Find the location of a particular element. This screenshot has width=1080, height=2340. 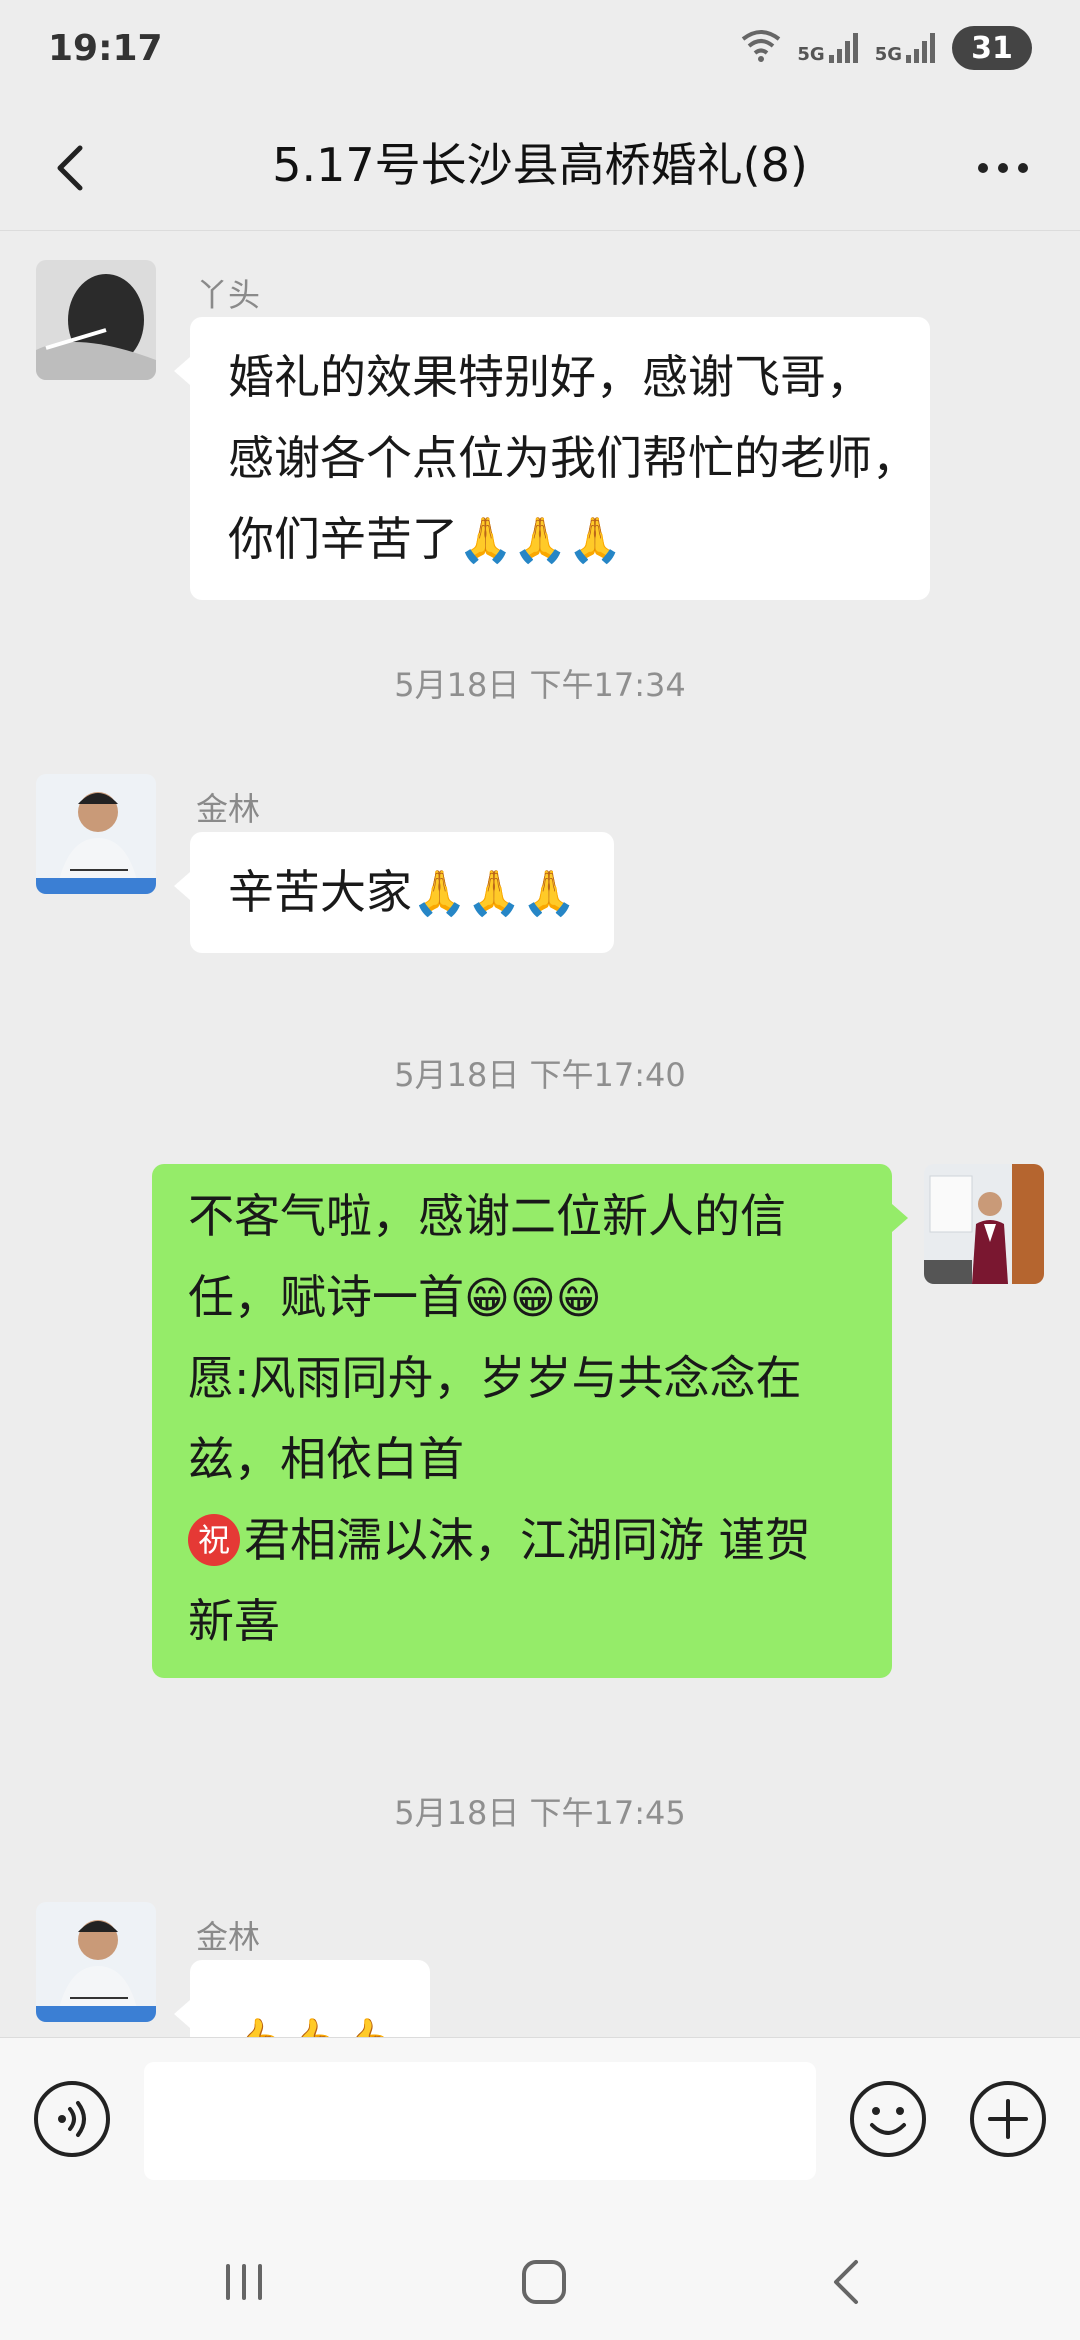

message-bubble: 辛苦大家🙏🙏🙏 is located at coordinates (394, 892).